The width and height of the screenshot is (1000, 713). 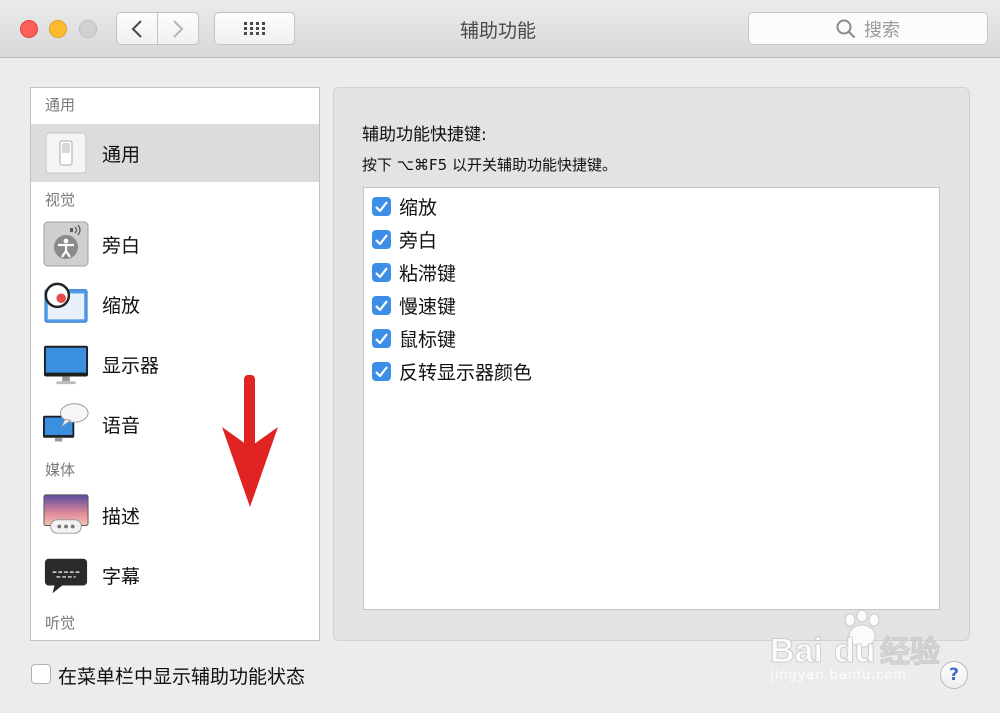 What do you see at coordinates (66, 304) in the screenshot?
I see `zoom-icon` at bounding box center [66, 304].